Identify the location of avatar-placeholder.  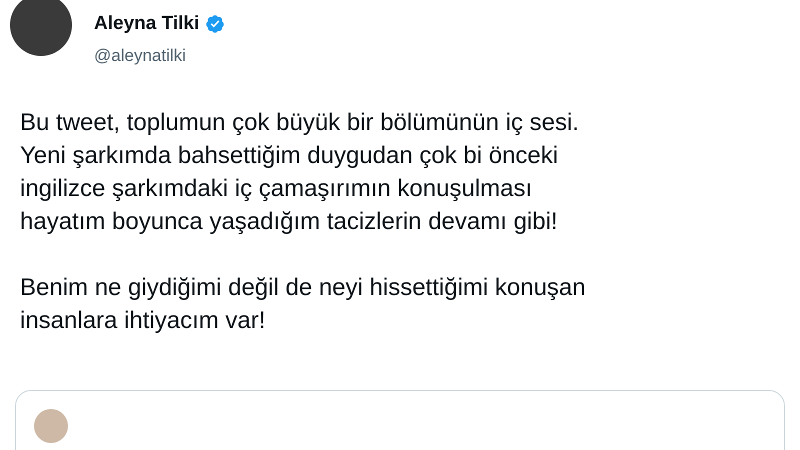
(41, 28).